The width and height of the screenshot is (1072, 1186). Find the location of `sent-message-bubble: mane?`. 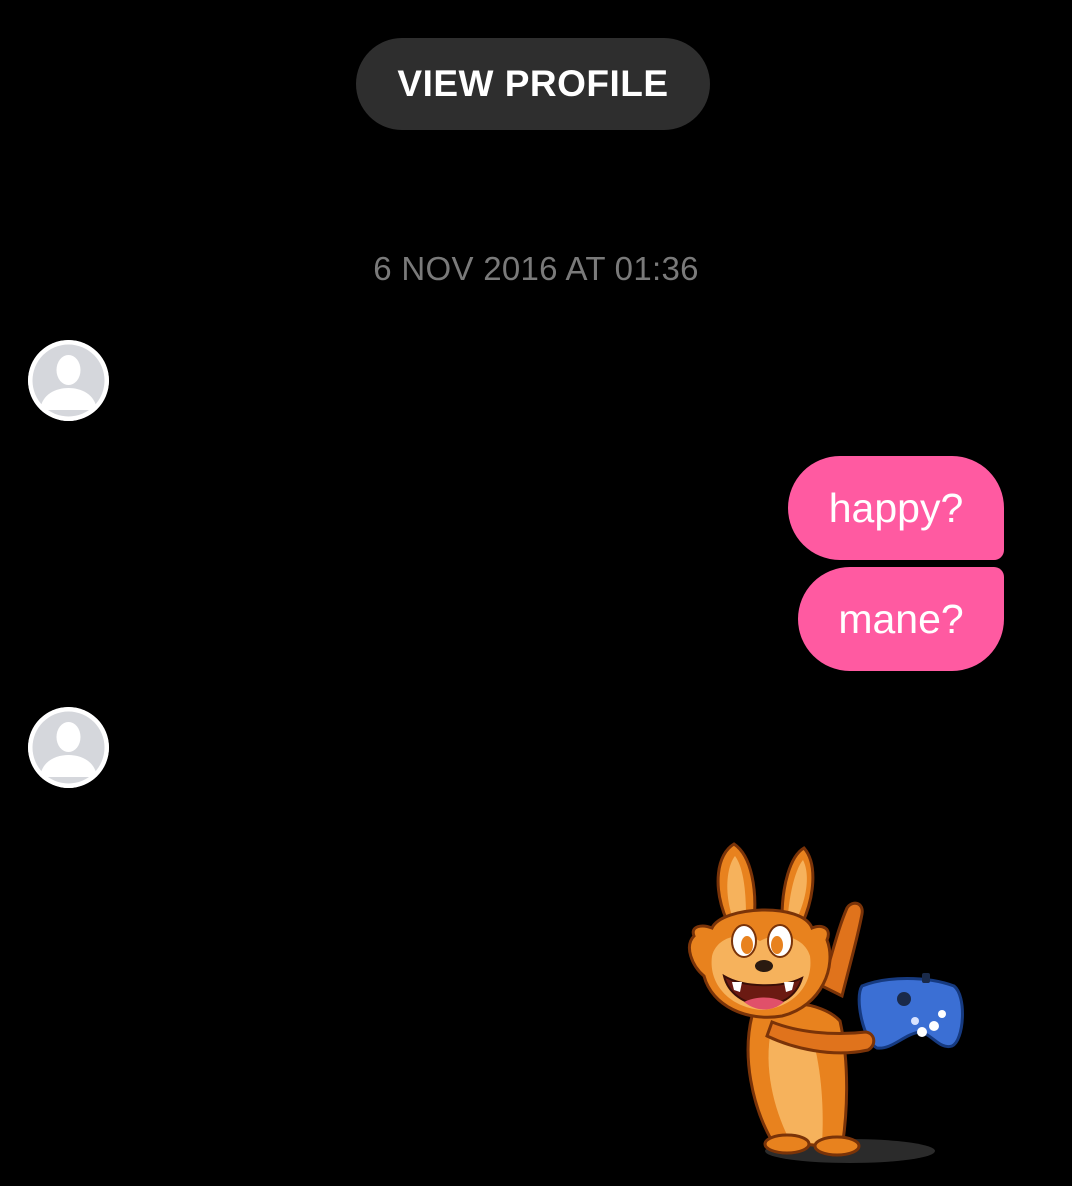

sent-message-bubble: mane? is located at coordinates (901, 619).